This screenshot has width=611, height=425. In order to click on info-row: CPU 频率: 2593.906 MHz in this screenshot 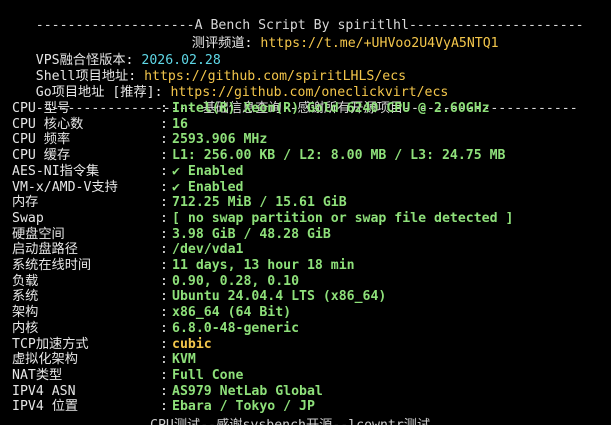, I will do `click(139, 140)`.